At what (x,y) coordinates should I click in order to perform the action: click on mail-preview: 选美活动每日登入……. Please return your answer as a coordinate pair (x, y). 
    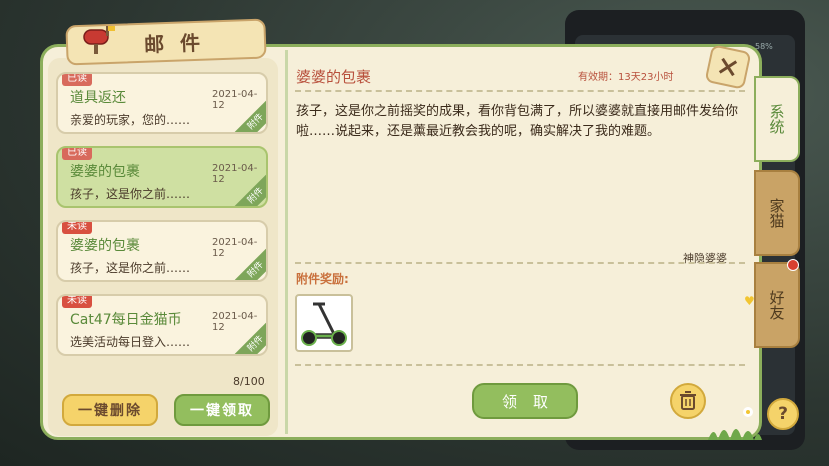
    Looking at the image, I should click on (130, 342).